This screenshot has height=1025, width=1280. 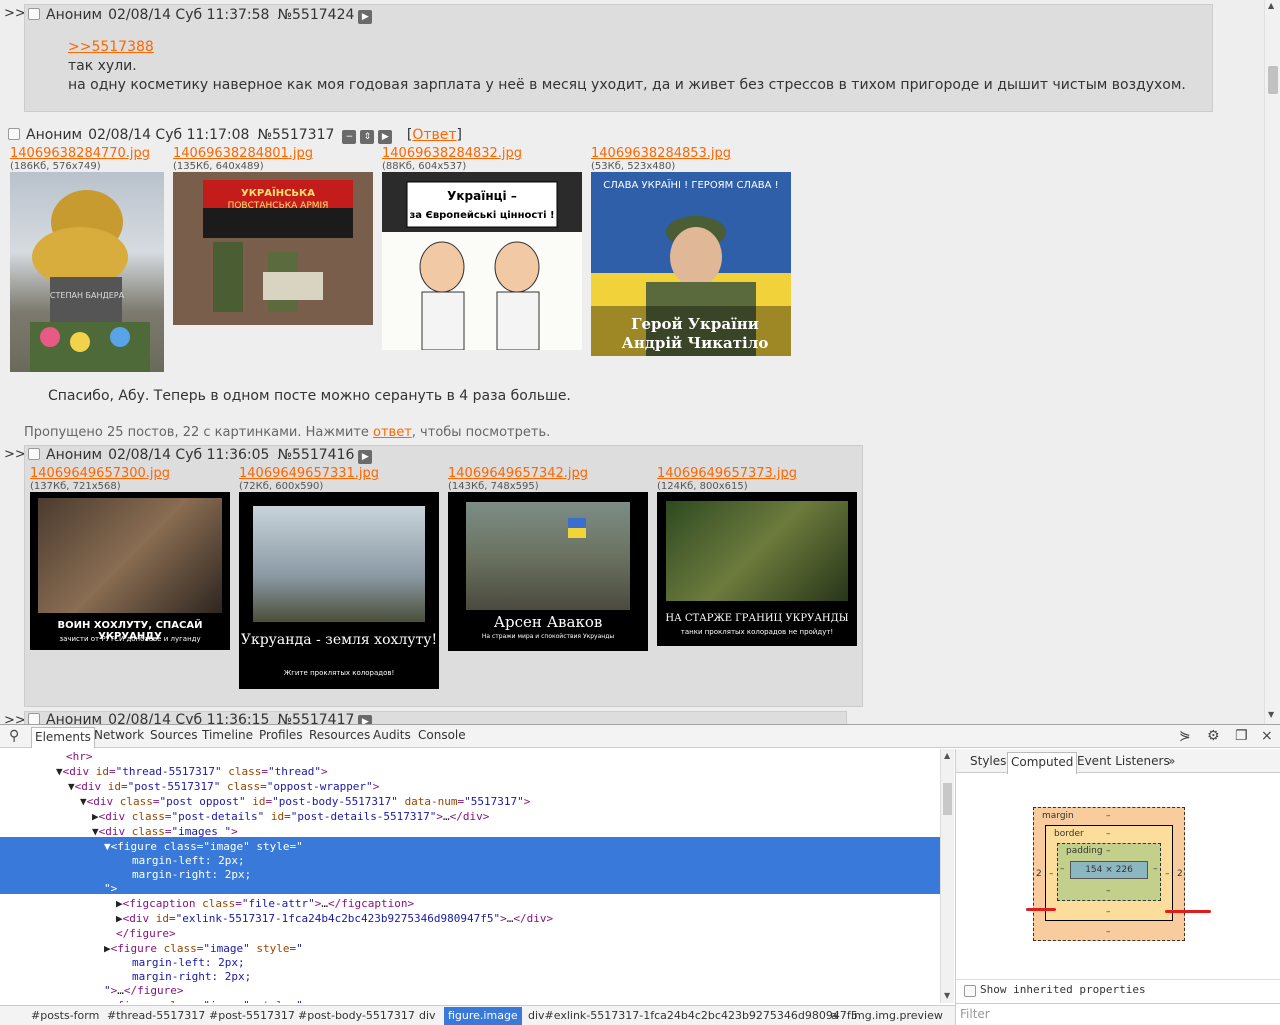 I want to click on svg-text: ПОВСТАНСЬКА АРМІЯ, so click(x=278, y=206).